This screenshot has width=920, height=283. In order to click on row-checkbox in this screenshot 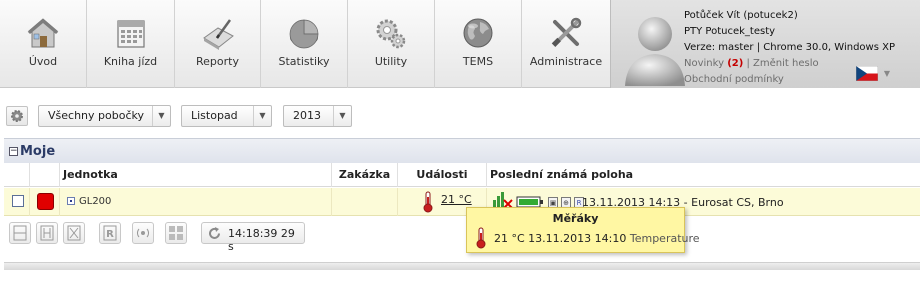, I will do `click(18, 201)`.